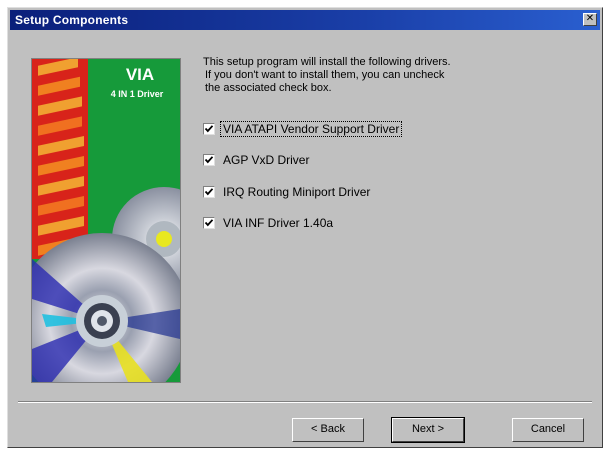  I want to click on option-agp-vxd: AGP VxD Driver, so click(257, 160).